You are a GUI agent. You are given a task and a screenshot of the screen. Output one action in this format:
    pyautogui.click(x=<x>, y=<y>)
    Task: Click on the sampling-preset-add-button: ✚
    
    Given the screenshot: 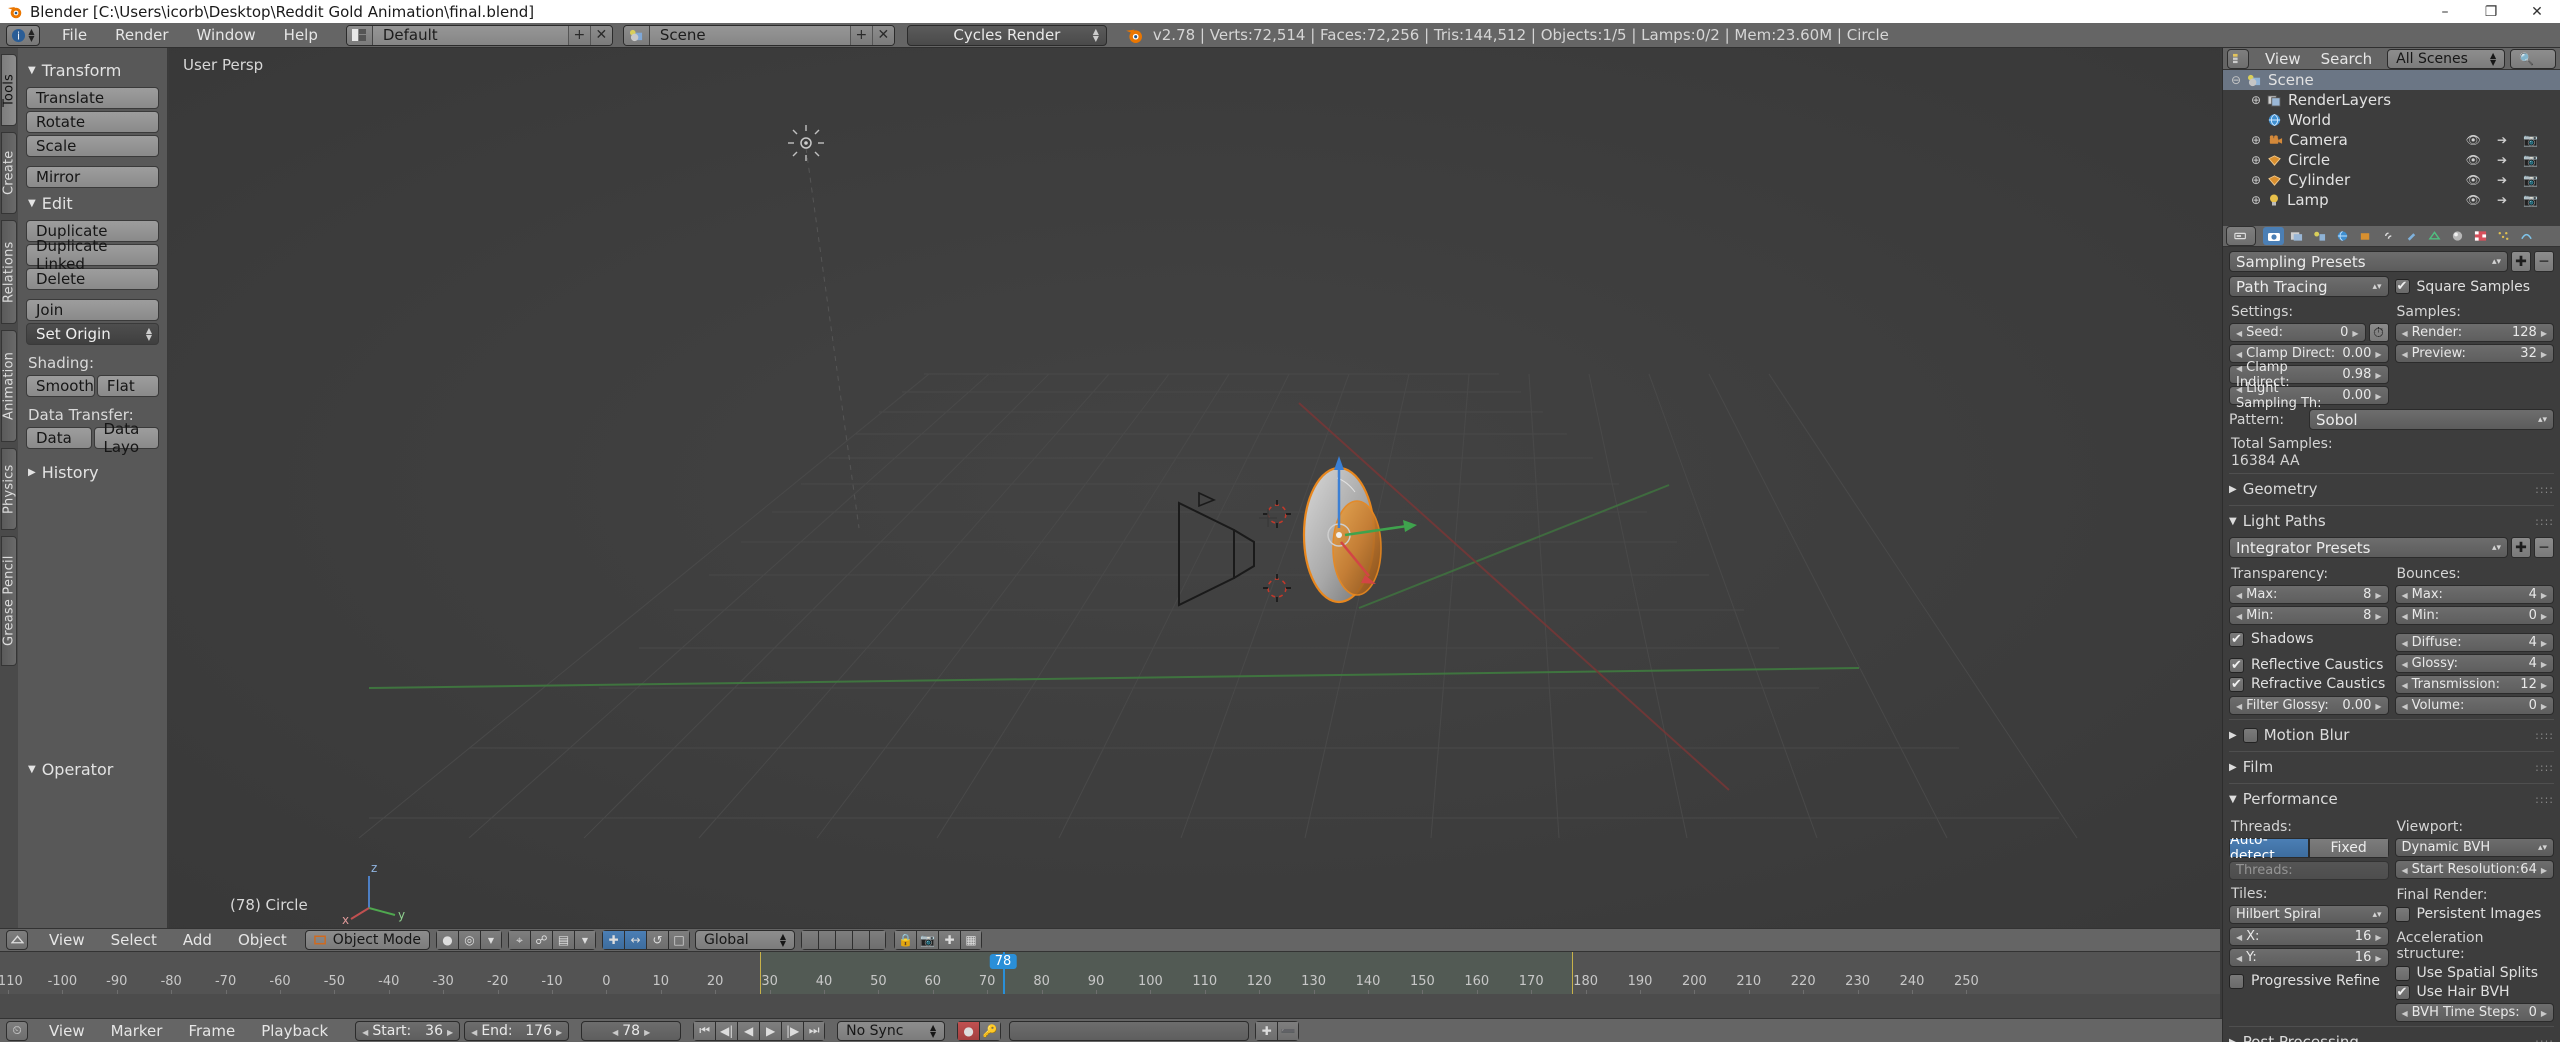 What is the action you would take?
    pyautogui.click(x=2521, y=261)
    